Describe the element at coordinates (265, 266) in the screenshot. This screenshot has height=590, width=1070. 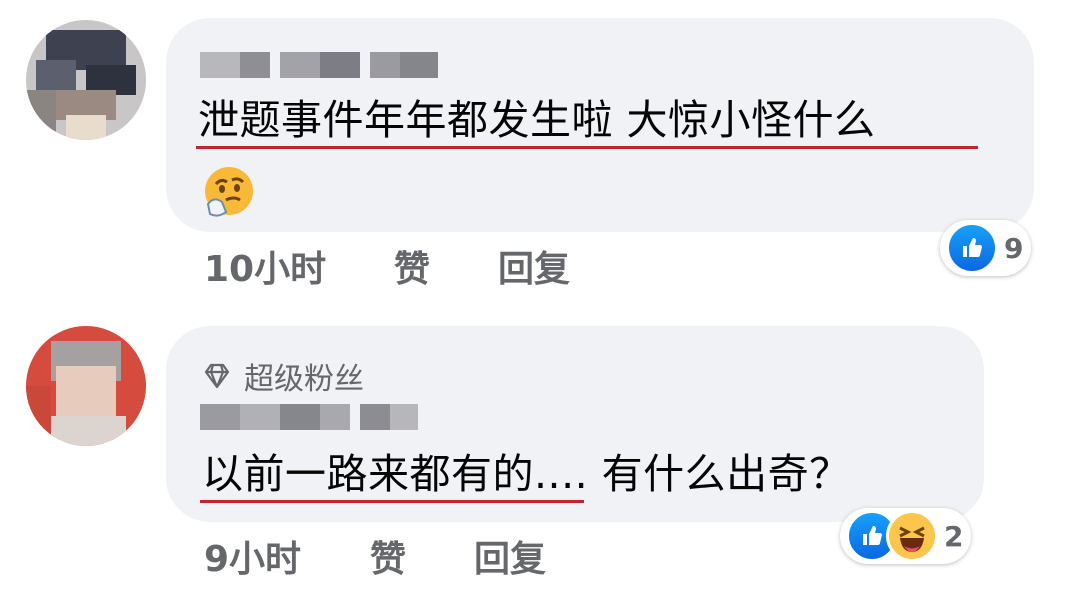
I see `comment-time: 10小时` at that location.